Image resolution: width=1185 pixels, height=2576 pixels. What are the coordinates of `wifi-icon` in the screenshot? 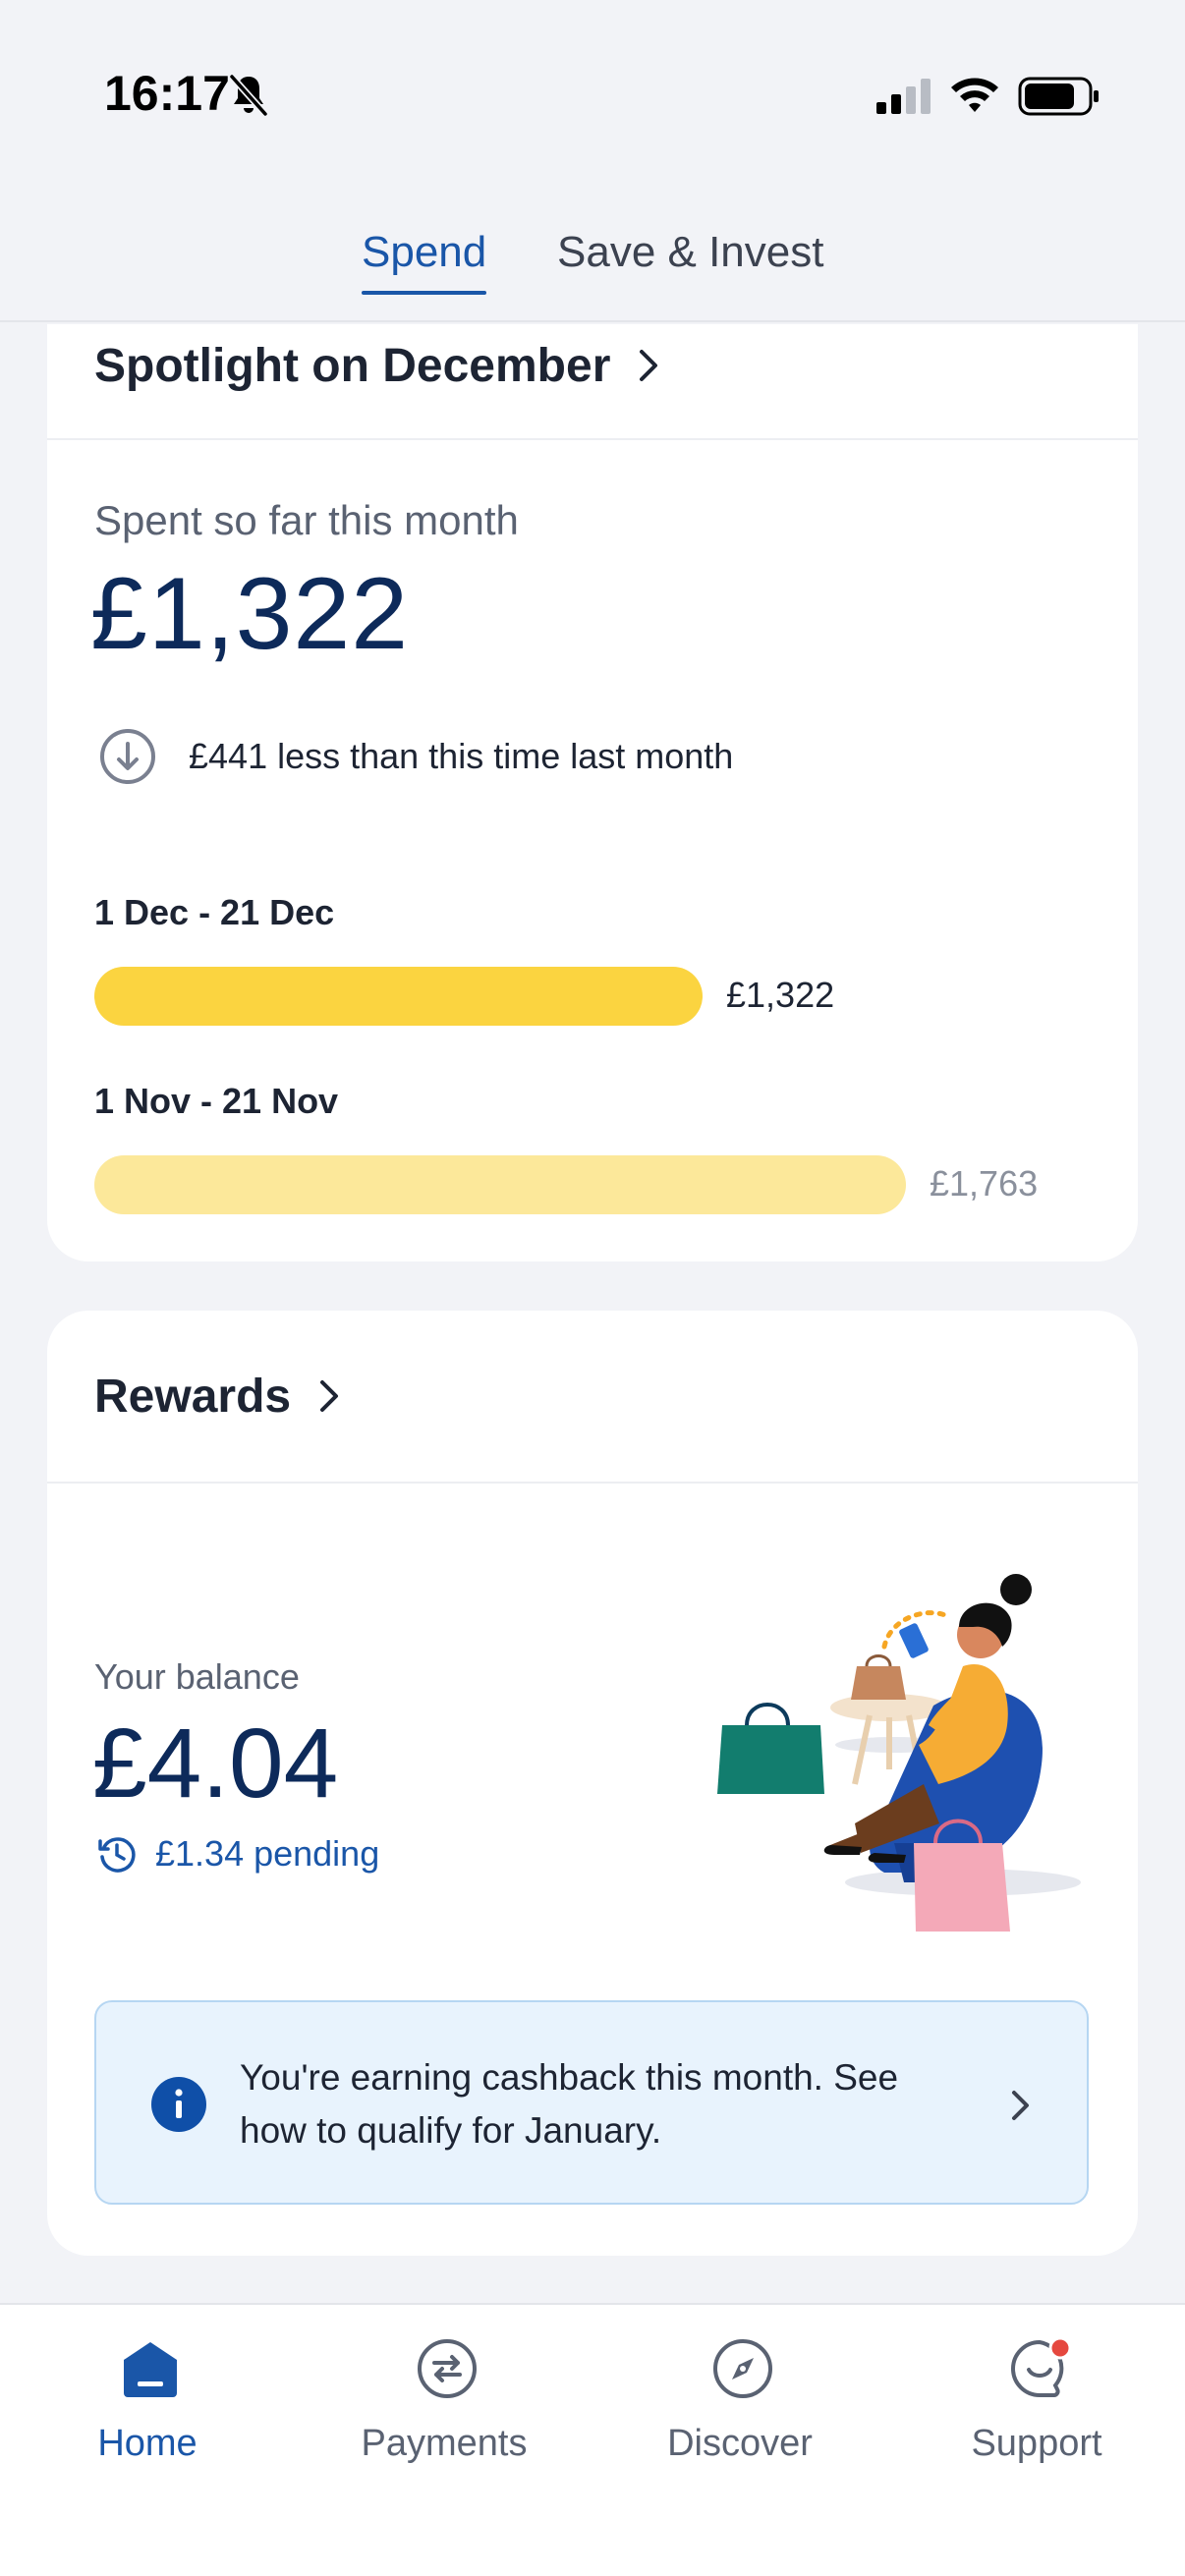 It's located at (975, 95).